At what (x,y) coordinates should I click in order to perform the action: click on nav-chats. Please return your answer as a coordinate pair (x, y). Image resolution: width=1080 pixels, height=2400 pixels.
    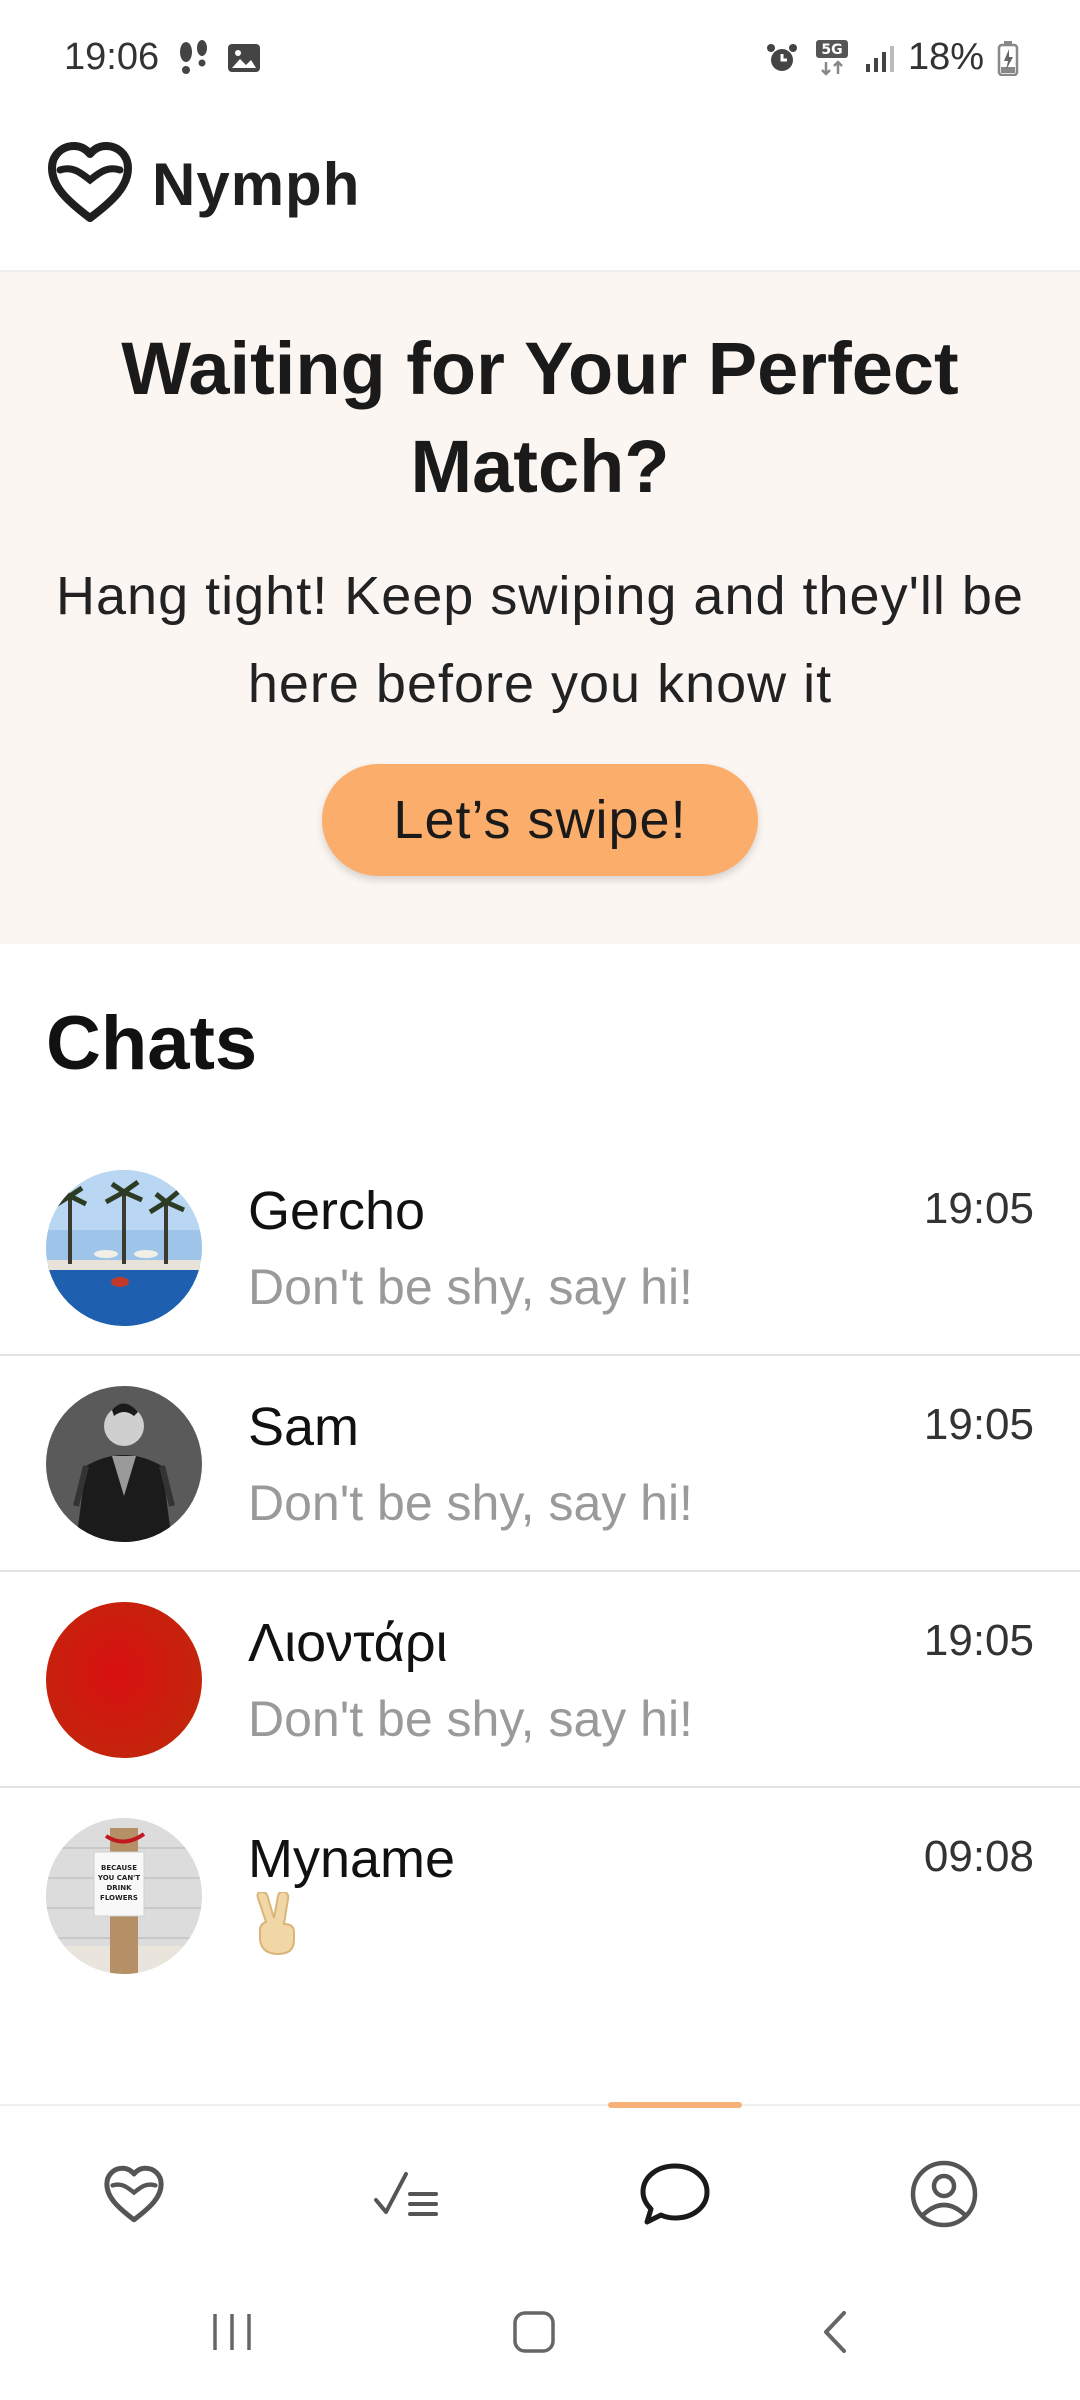
    Looking at the image, I should click on (675, 2194).